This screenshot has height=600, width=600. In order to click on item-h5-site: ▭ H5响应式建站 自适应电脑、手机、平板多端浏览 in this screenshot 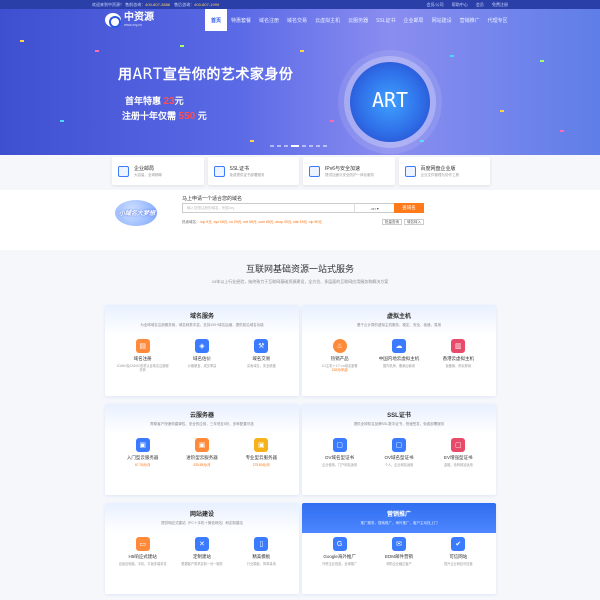, I will do `click(142, 551)`.